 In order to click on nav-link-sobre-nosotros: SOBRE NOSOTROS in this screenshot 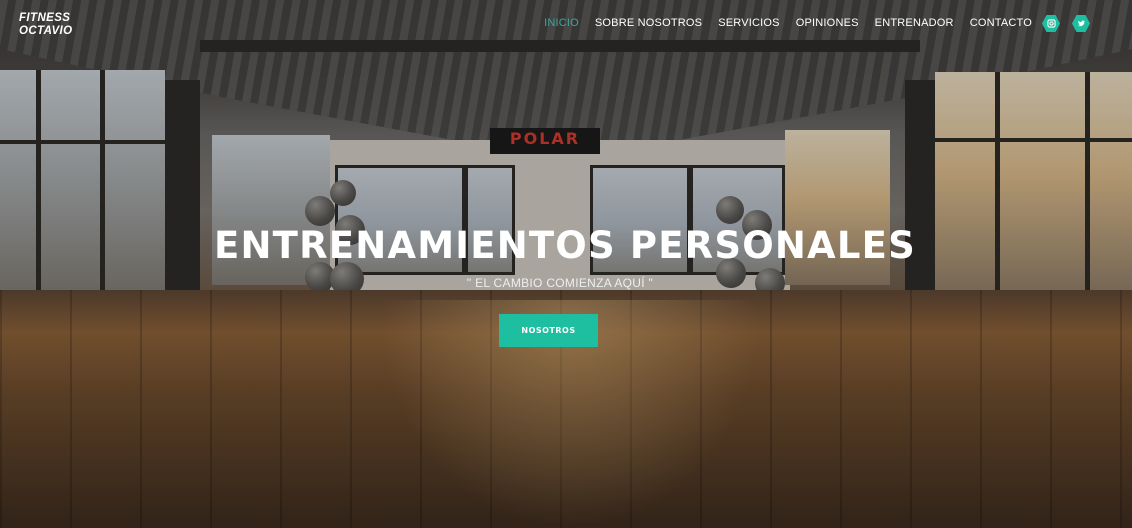, I will do `click(648, 23)`.